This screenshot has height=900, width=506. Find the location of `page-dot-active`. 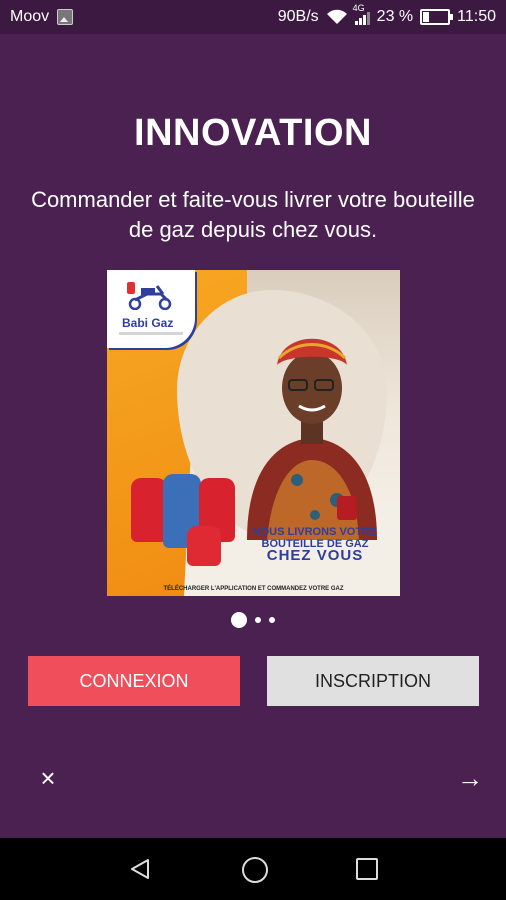

page-dot-active is located at coordinates (239, 620).